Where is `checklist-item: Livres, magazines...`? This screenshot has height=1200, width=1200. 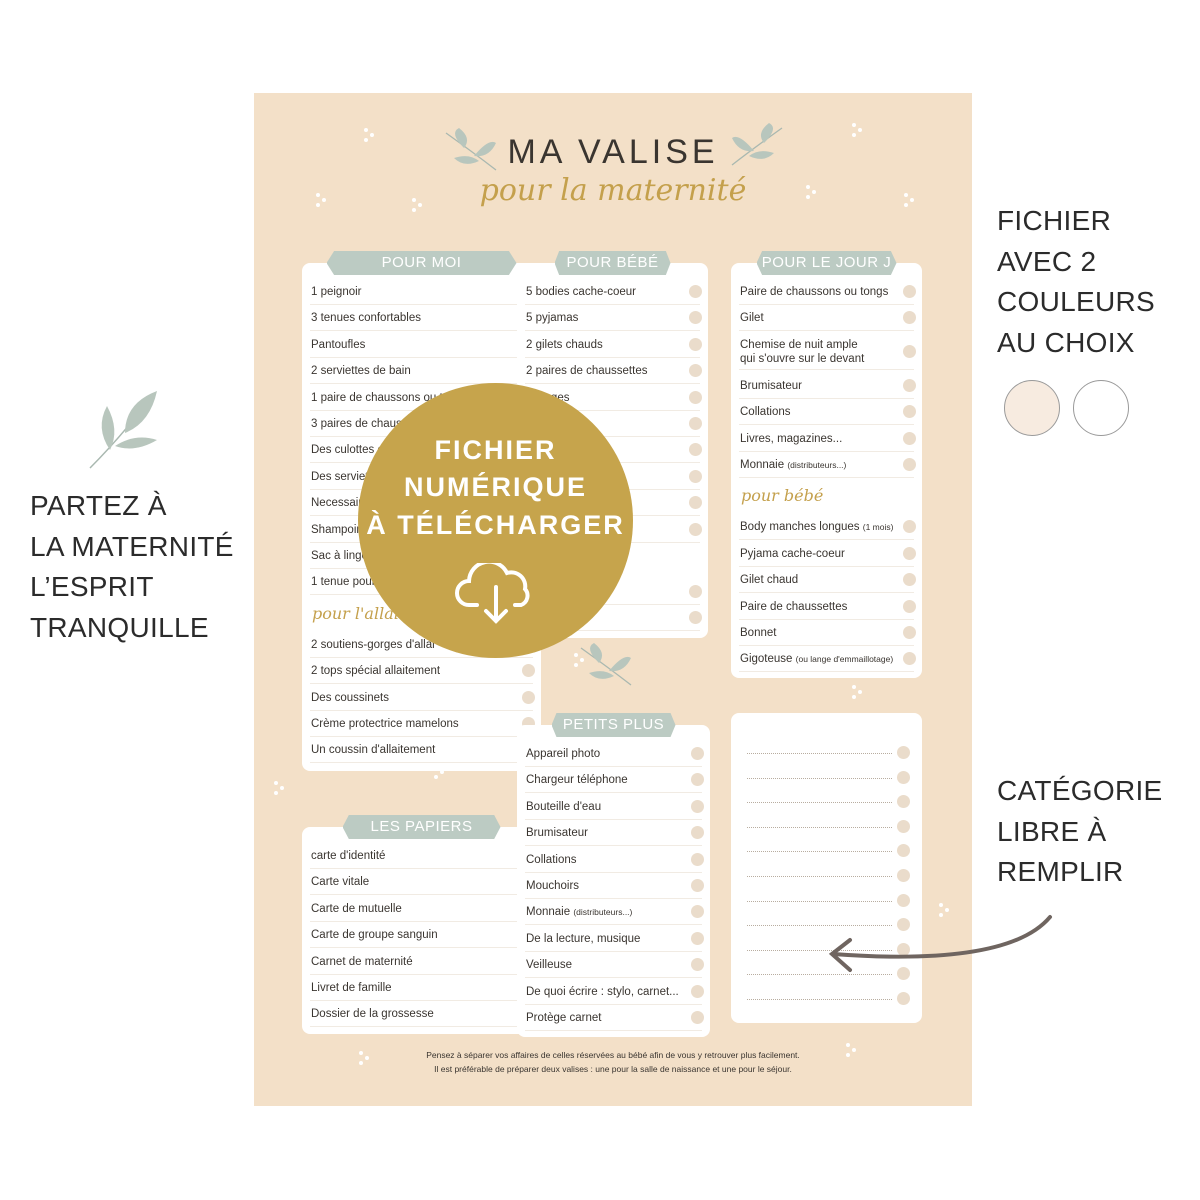
checklist-item: Livres, magazines... is located at coordinates (827, 439).